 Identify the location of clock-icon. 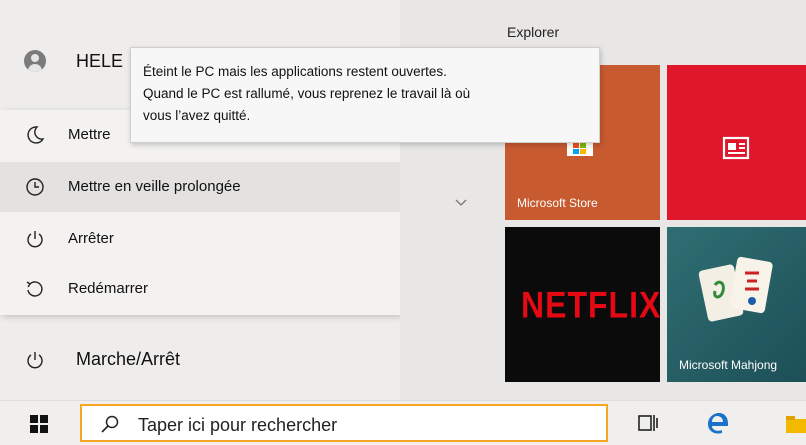
(35, 187).